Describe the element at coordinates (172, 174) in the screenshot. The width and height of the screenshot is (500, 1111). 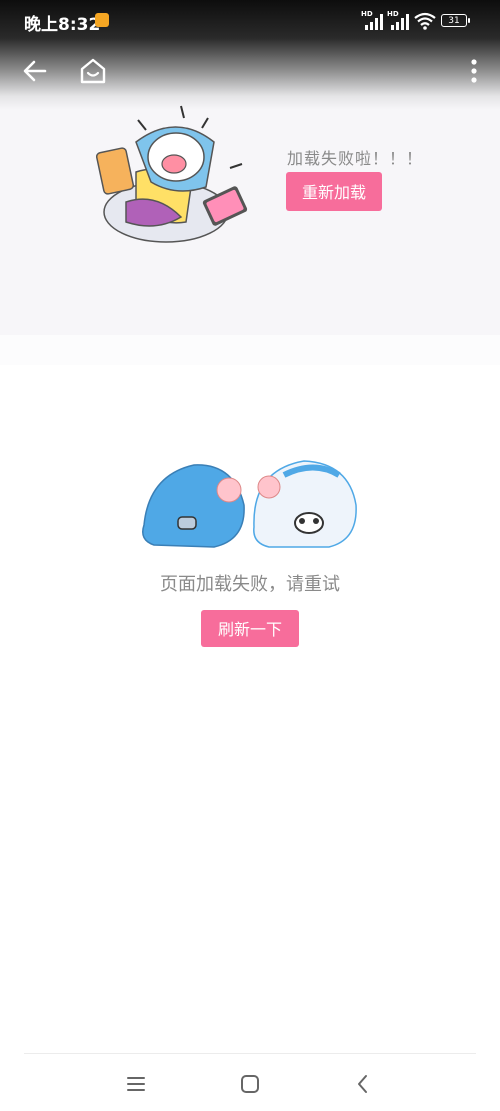
I see `crying-mascot-illustration` at that location.